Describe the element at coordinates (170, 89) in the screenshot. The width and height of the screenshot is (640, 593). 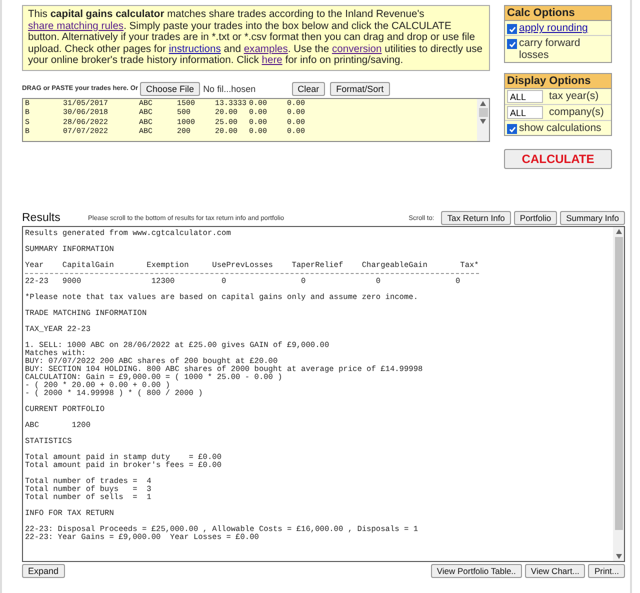
I see `choose-file-button: Choose File` at that location.